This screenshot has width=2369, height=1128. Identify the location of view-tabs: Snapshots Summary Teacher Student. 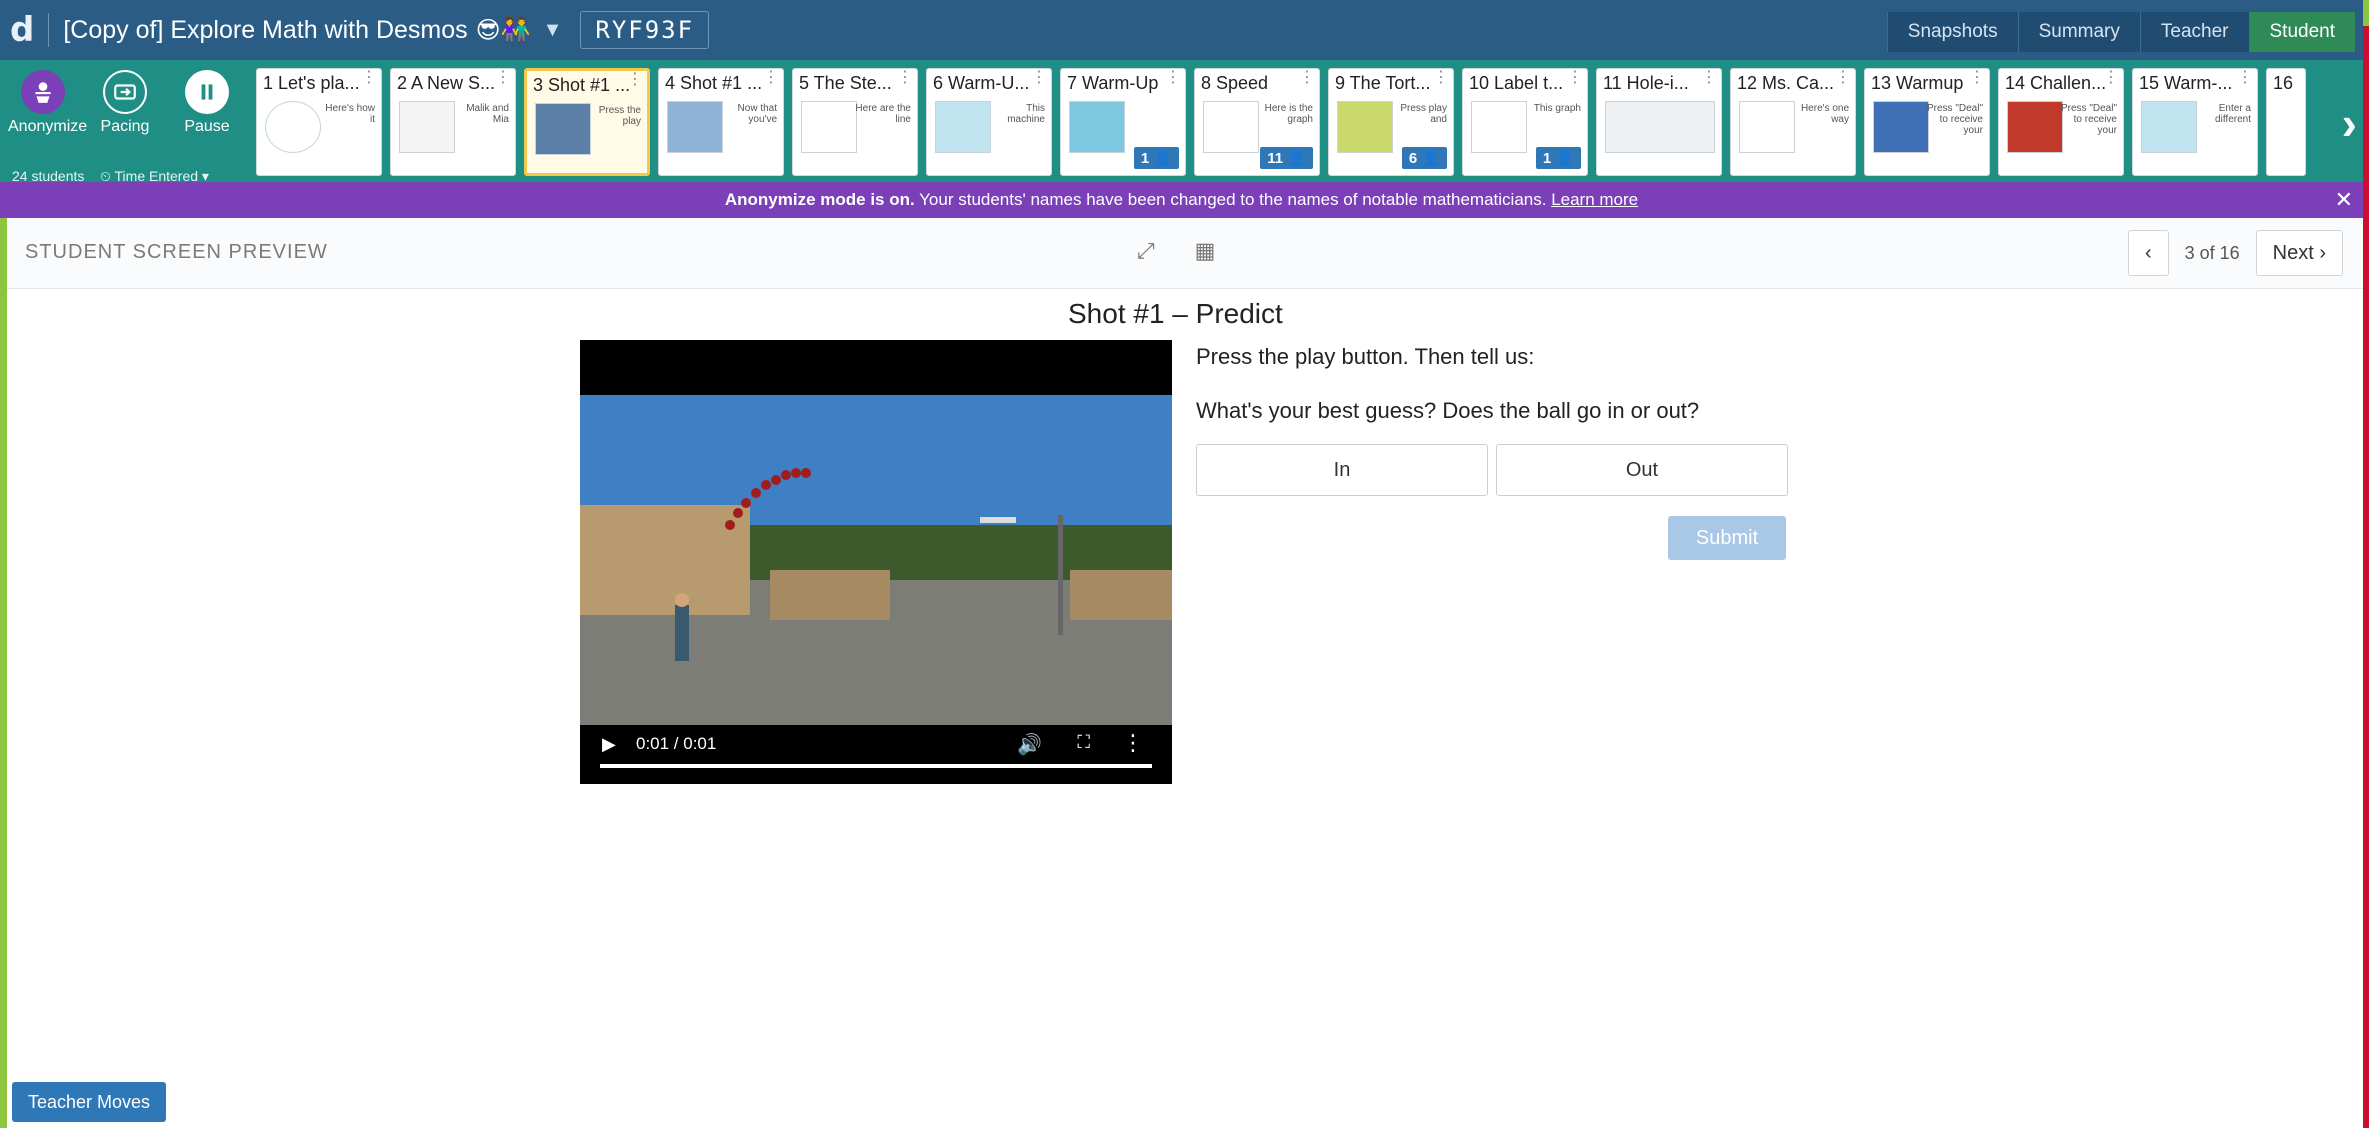
(2120, 32).